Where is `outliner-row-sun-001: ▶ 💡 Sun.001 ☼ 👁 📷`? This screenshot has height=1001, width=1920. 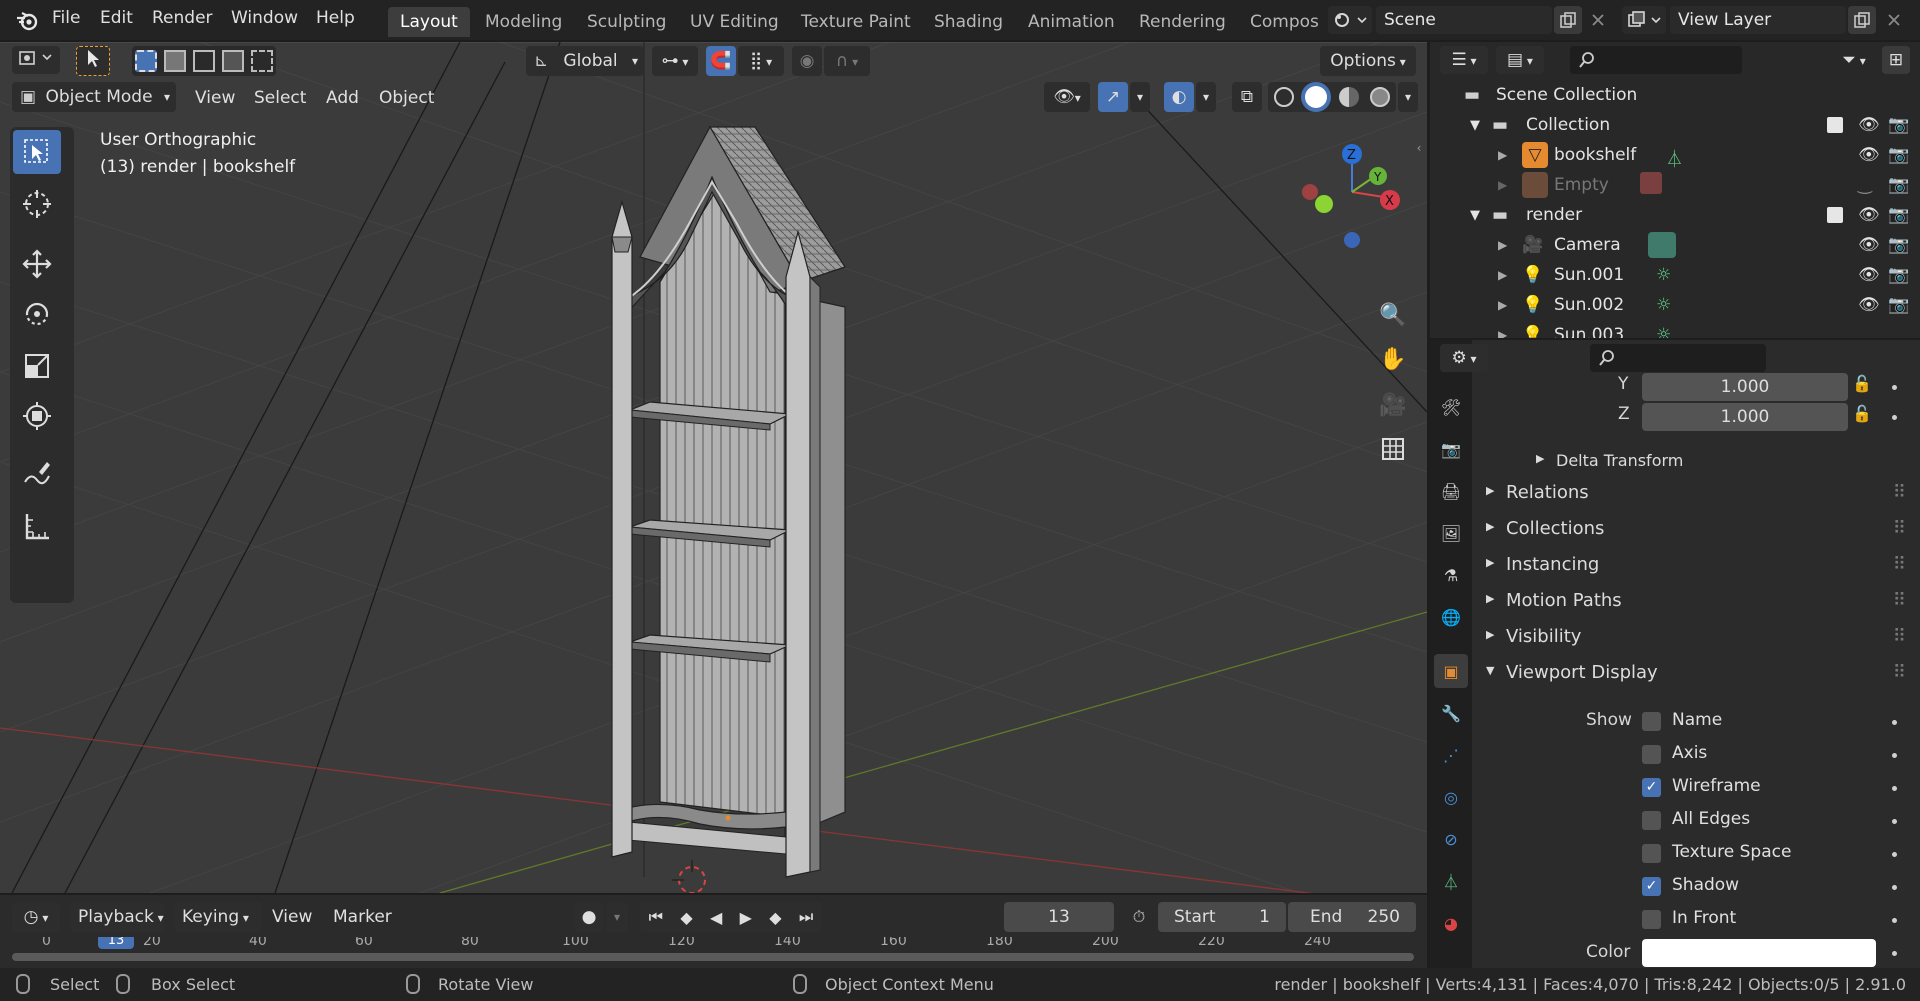 outliner-row-sun-001: ▶ 💡 Sun.001 ☼ 👁 📷 is located at coordinates (1675, 275).